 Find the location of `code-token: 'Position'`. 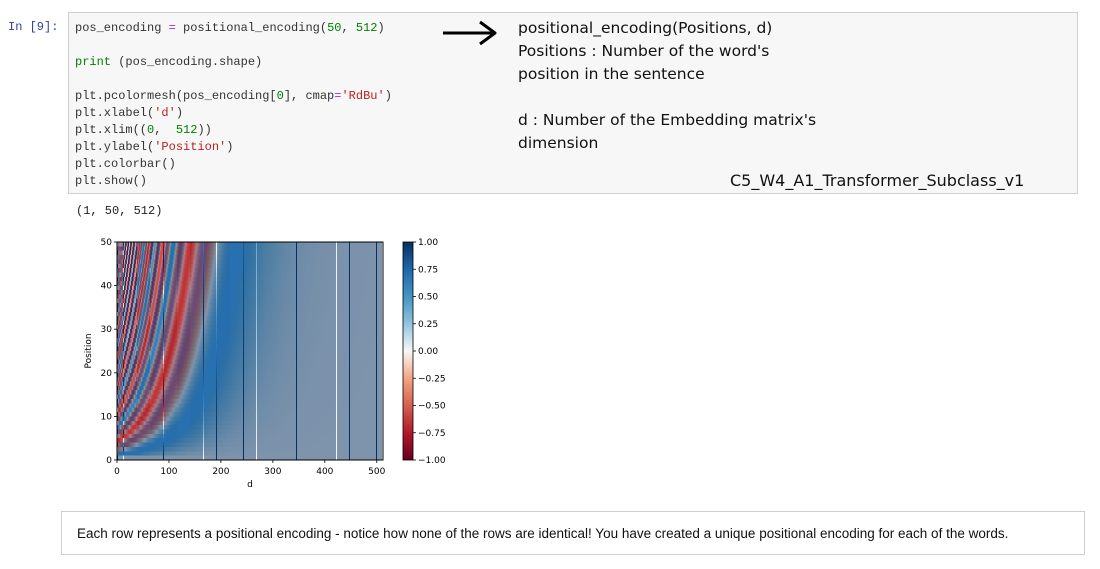

code-token: 'Position' is located at coordinates (190, 147).